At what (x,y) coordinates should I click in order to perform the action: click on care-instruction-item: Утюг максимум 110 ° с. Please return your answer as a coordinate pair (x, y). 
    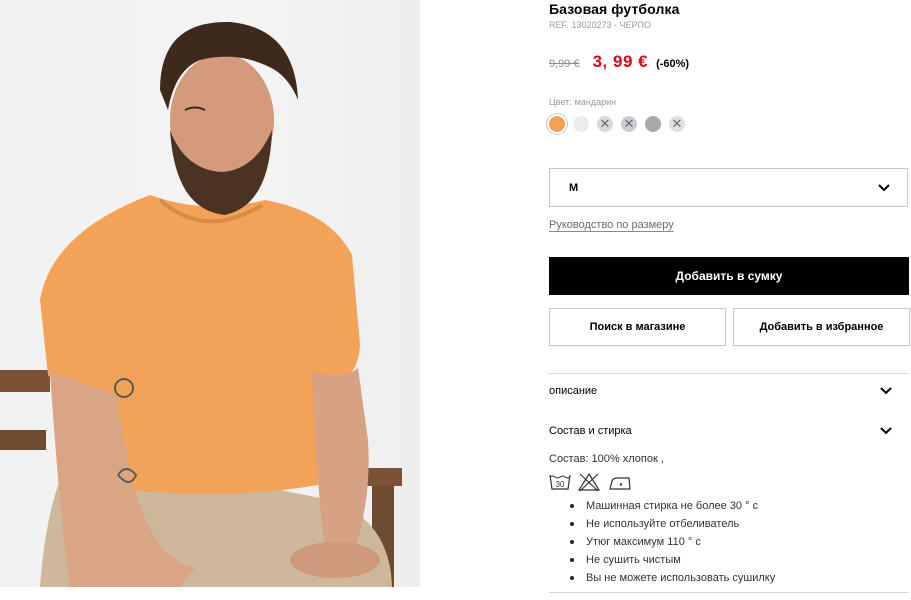
    Looking at the image, I should click on (670, 542).